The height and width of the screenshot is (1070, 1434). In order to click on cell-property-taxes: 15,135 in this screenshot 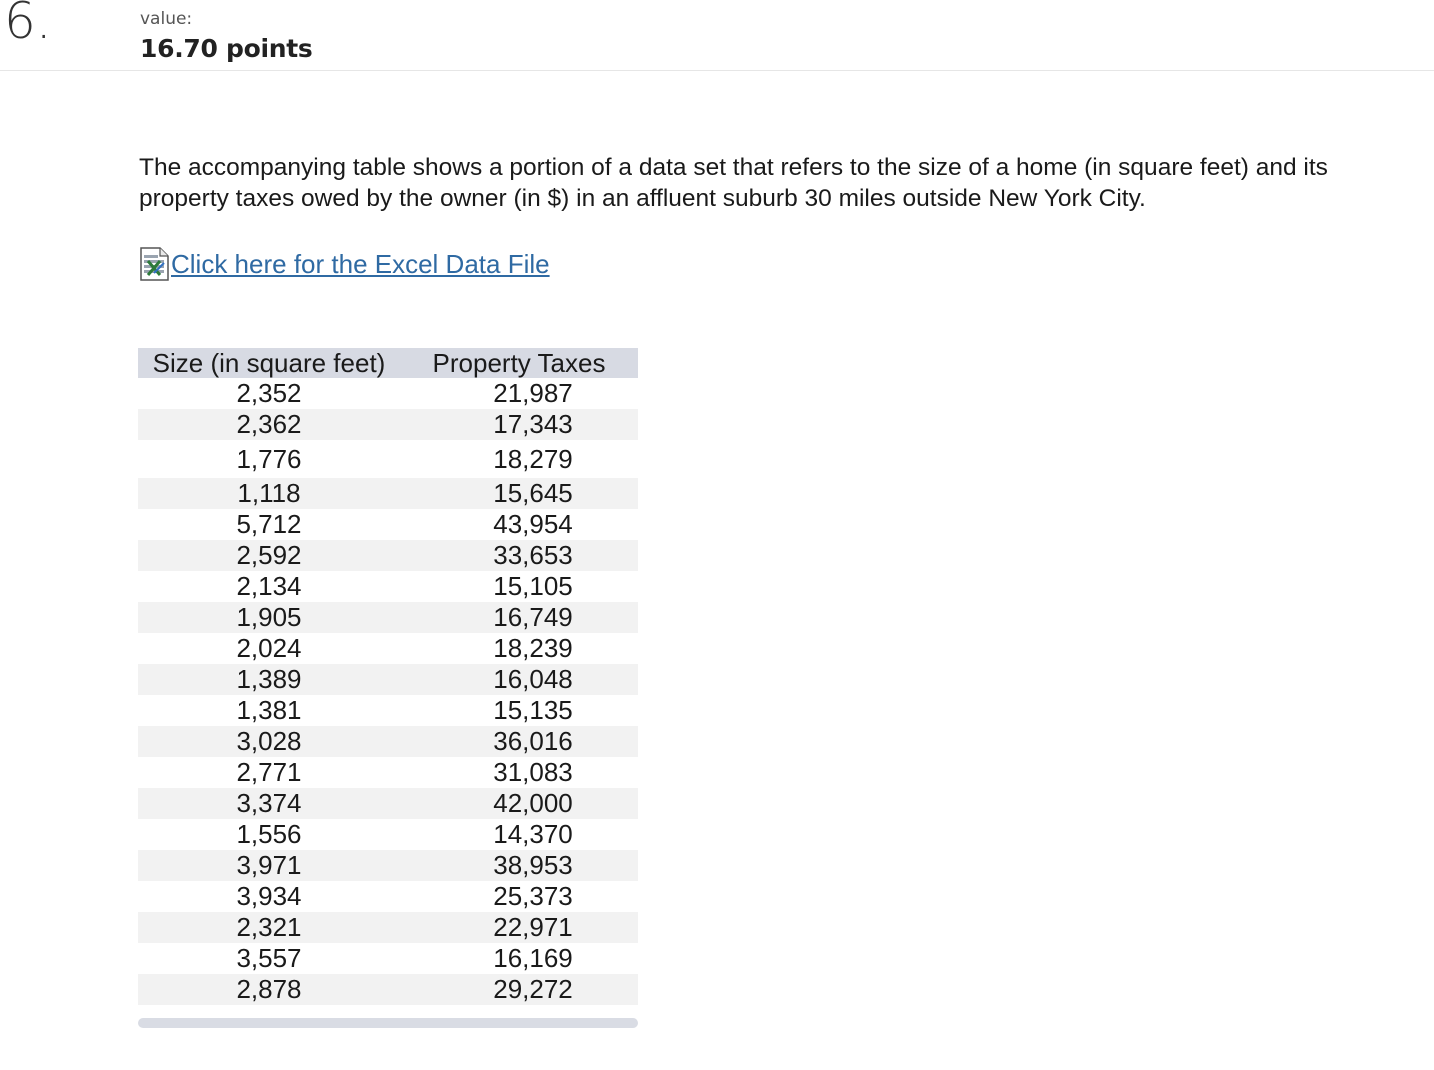, I will do `click(533, 710)`.